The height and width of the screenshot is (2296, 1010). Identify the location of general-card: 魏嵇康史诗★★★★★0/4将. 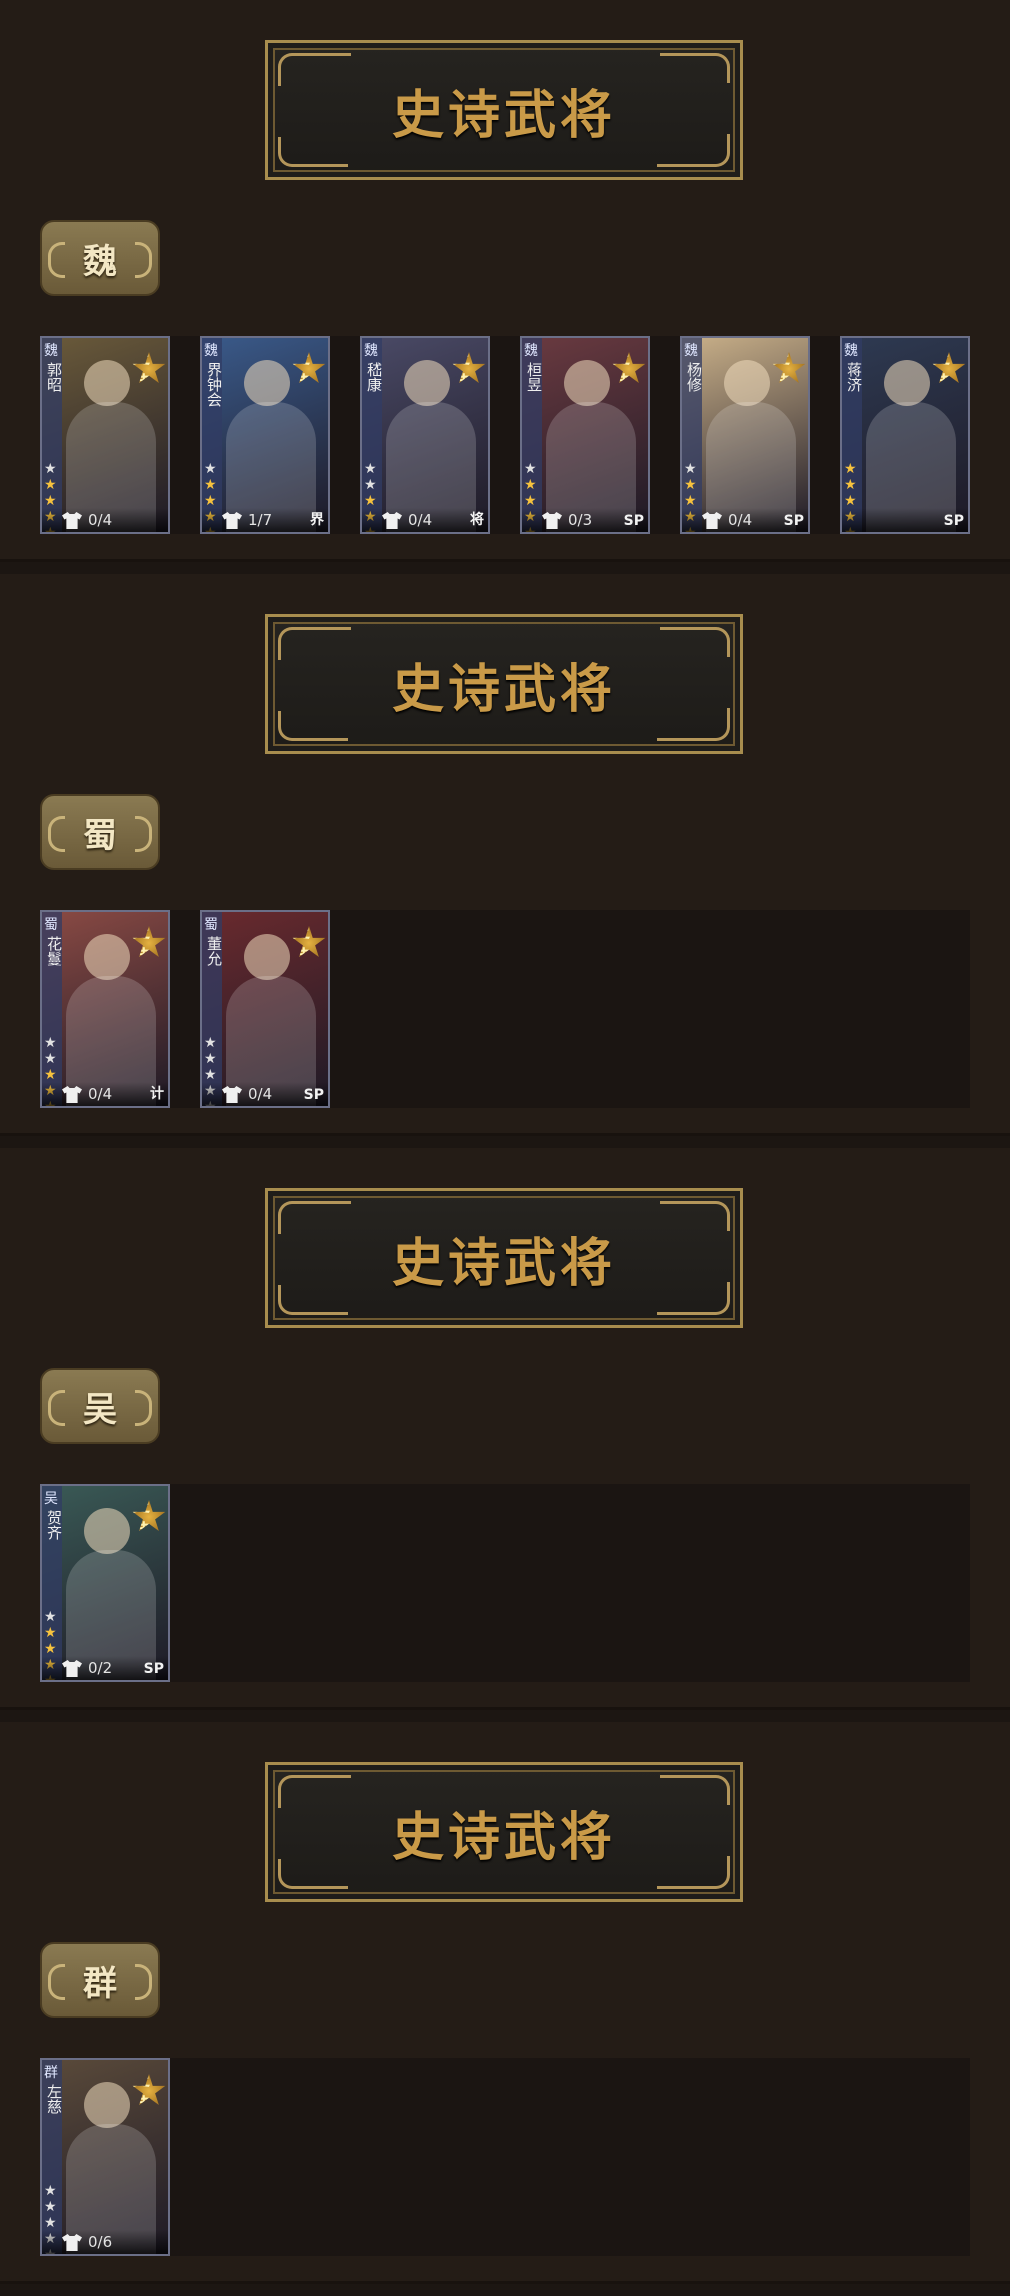
(425, 435).